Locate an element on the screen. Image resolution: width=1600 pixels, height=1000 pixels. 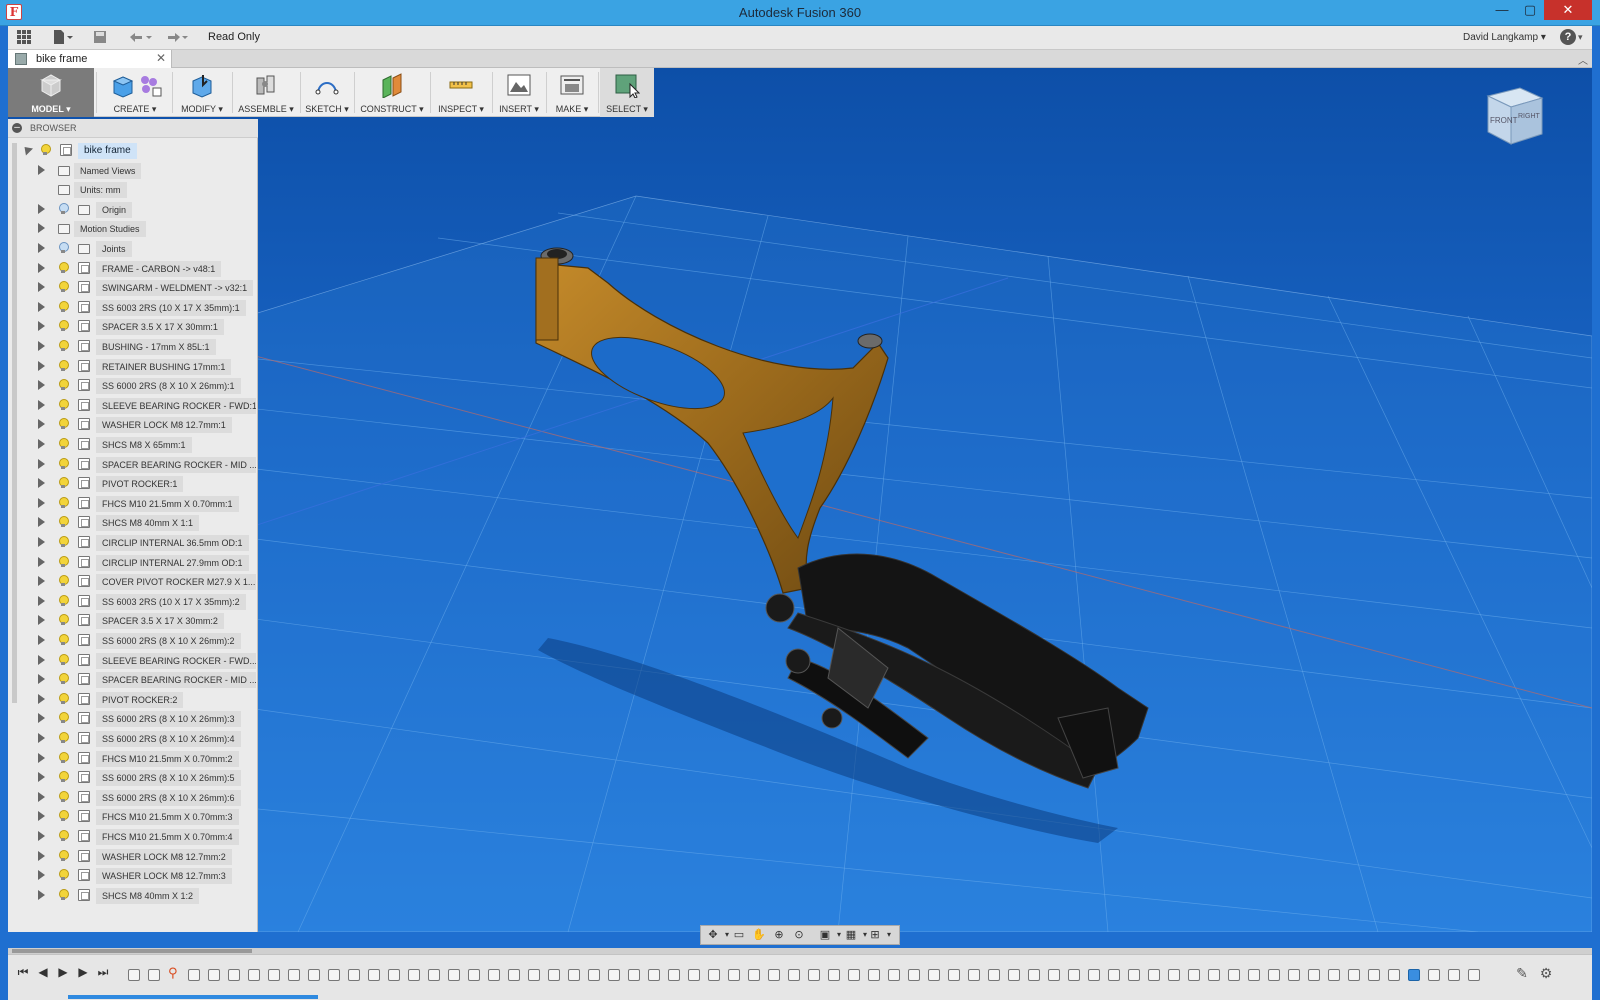
browser-node: SHCS M8 40mm X 1:2 is located at coordinates (133, 896).